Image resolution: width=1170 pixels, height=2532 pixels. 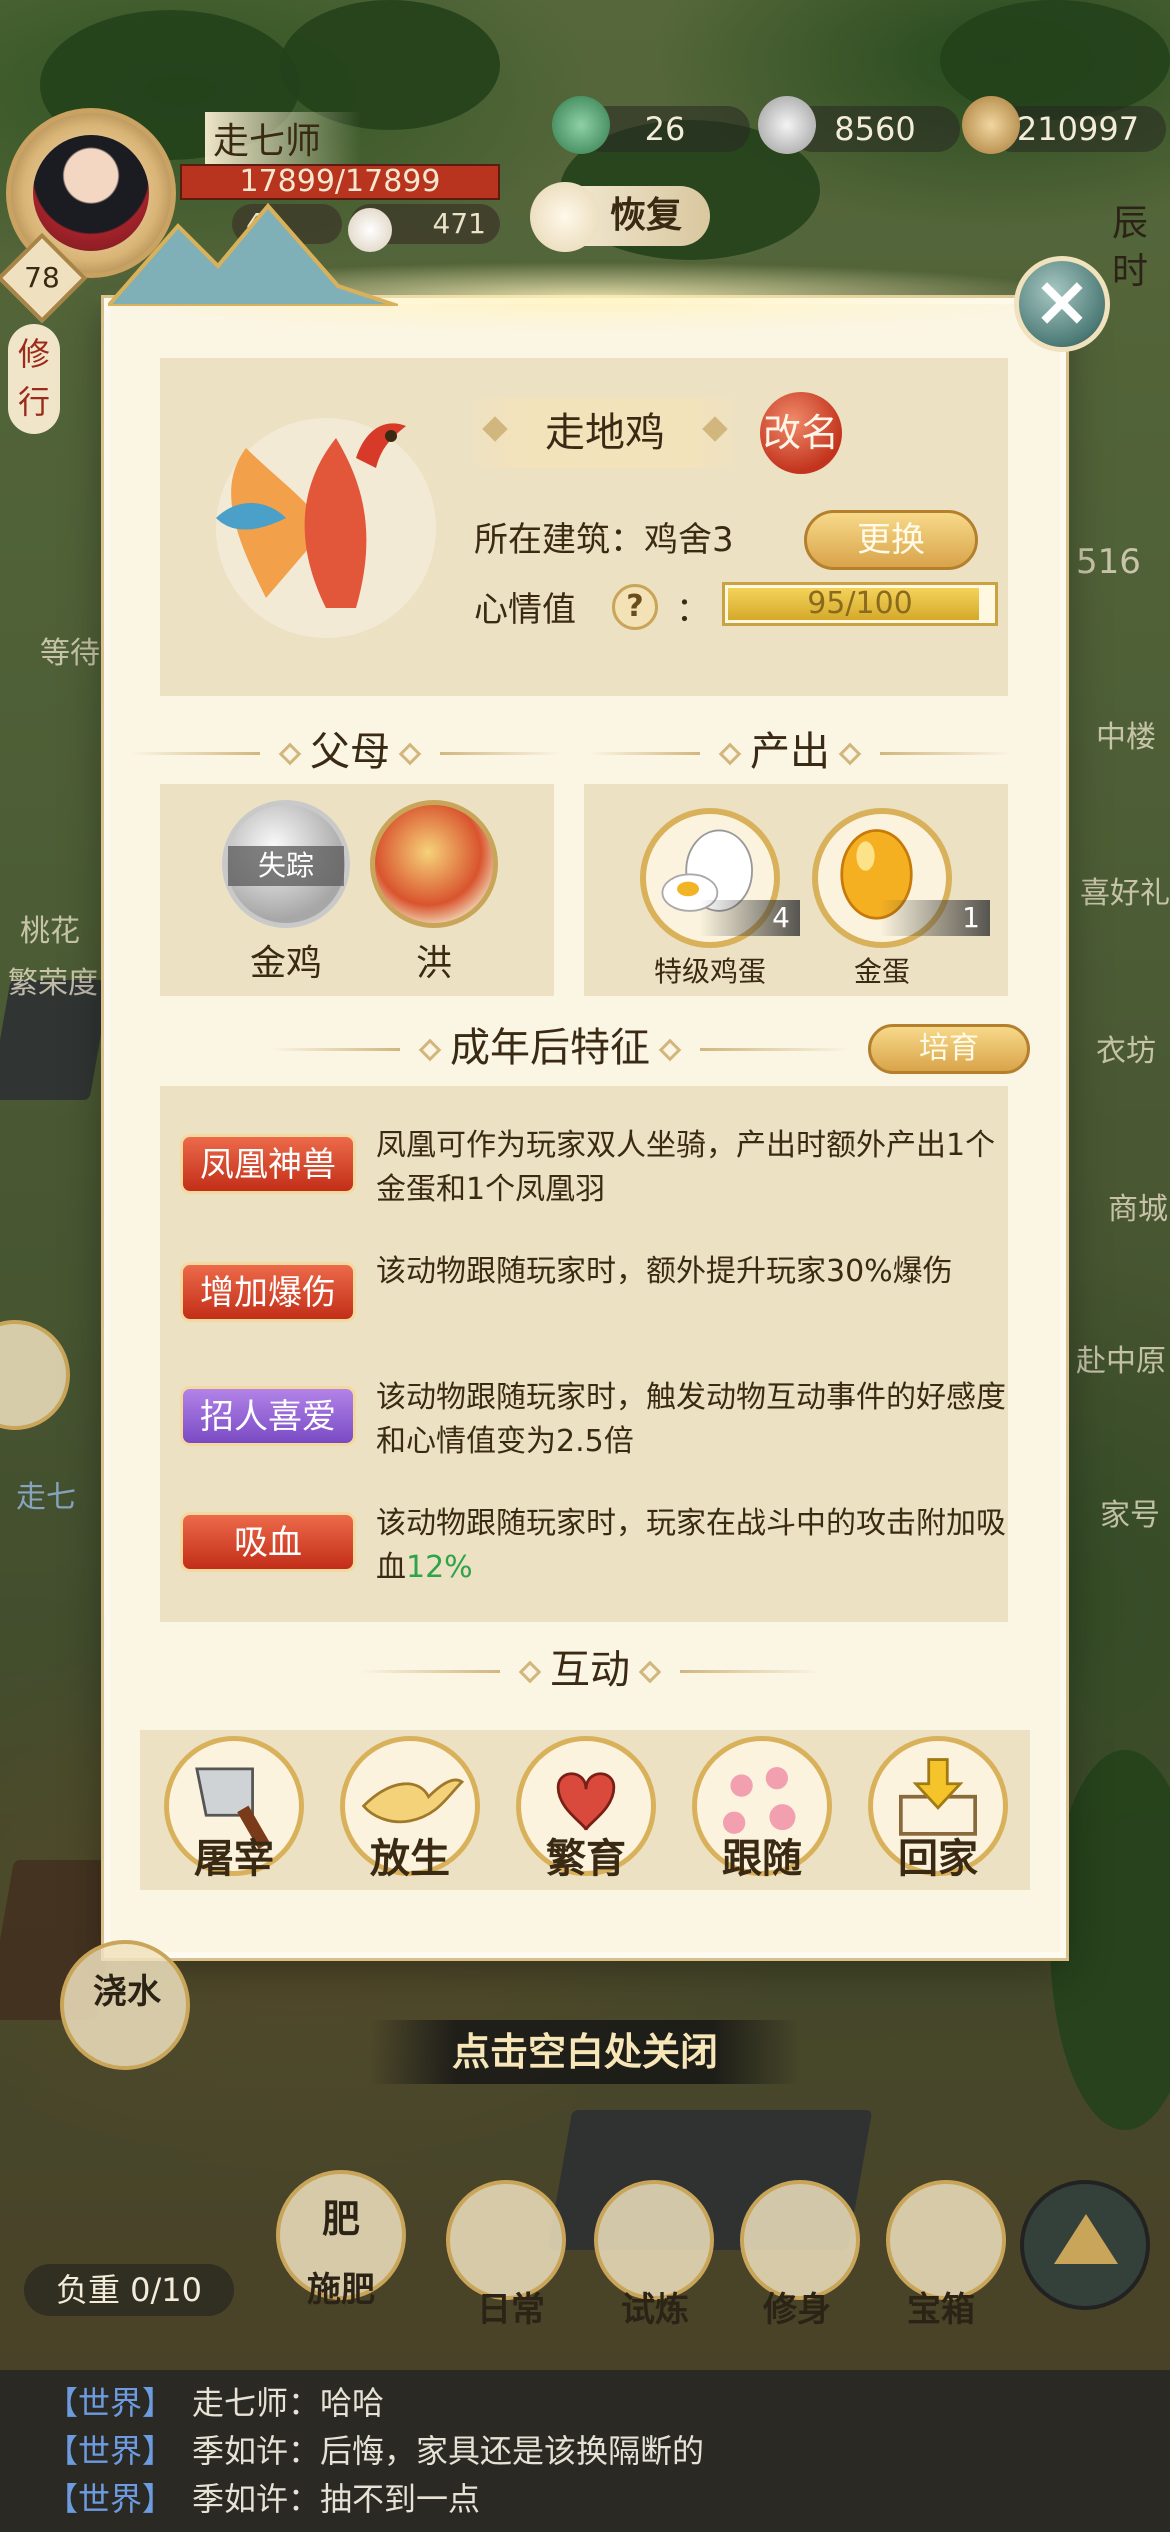 I want to click on animal-name-plate: 走地鸡, so click(x=605, y=433).